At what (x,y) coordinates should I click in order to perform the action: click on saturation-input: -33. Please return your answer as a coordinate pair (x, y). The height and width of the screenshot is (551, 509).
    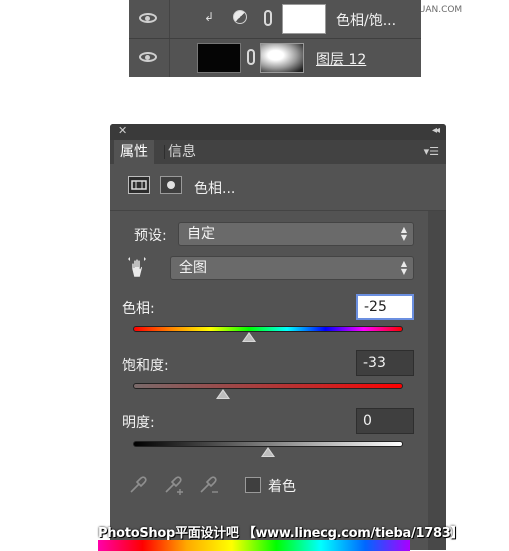
    Looking at the image, I should click on (385, 363).